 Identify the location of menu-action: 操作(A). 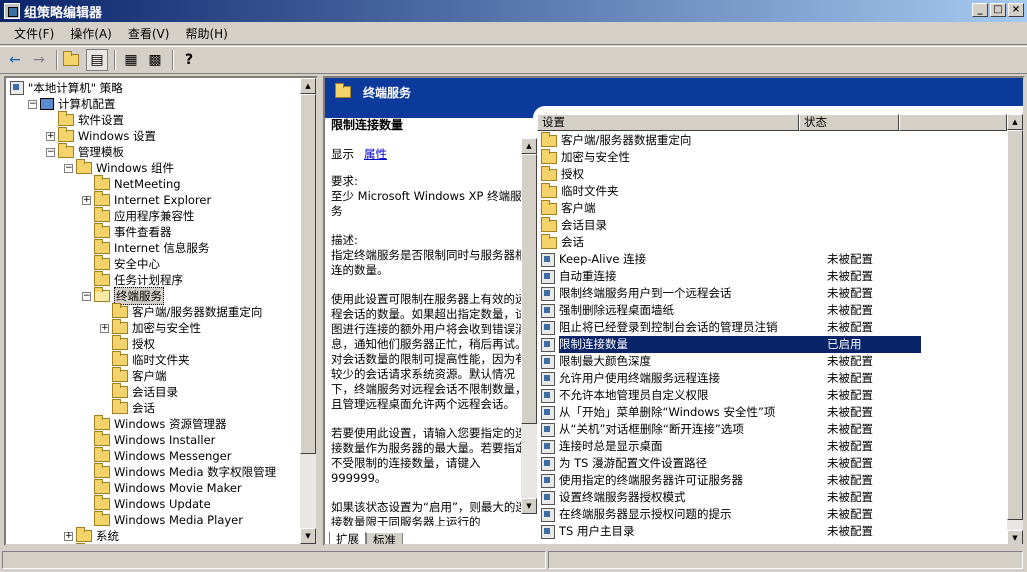
(91, 33).